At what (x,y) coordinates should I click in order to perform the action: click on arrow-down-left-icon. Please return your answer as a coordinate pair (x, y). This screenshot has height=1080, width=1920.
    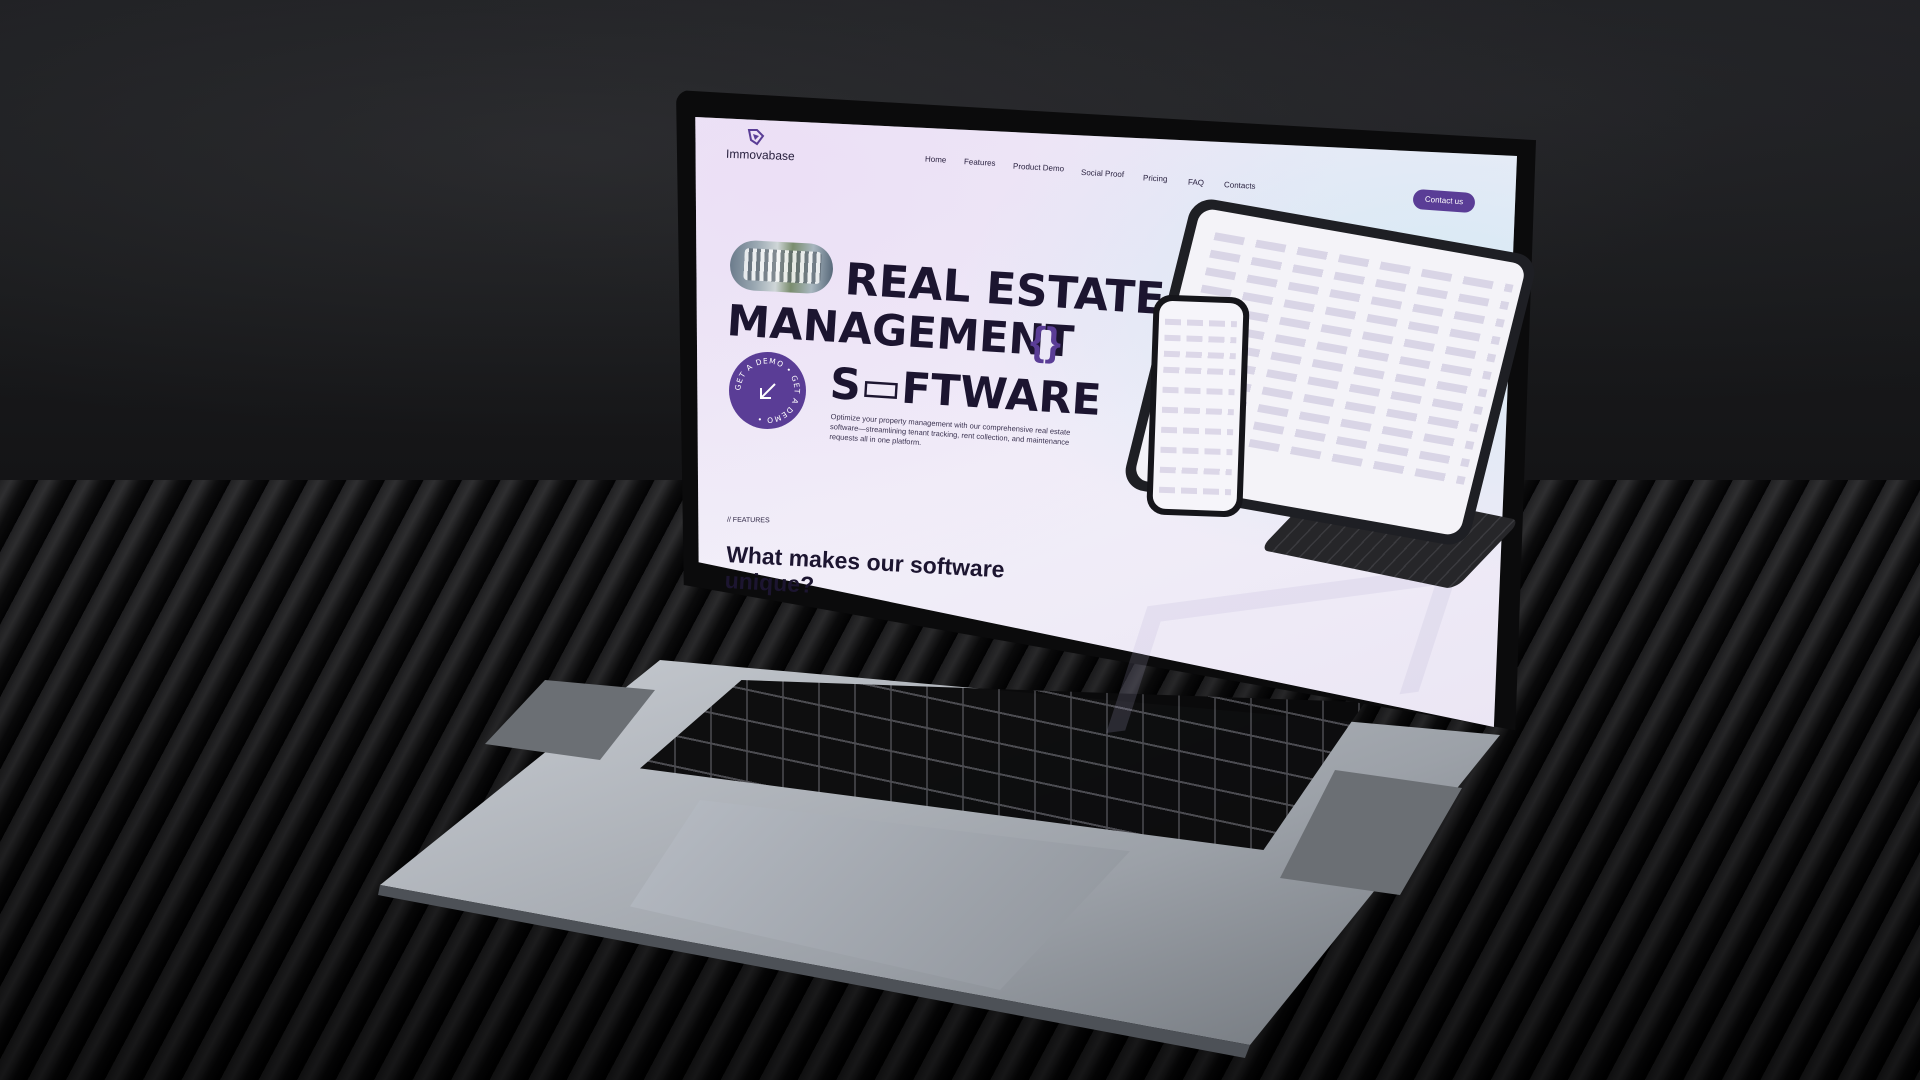
    Looking at the image, I should click on (768, 391).